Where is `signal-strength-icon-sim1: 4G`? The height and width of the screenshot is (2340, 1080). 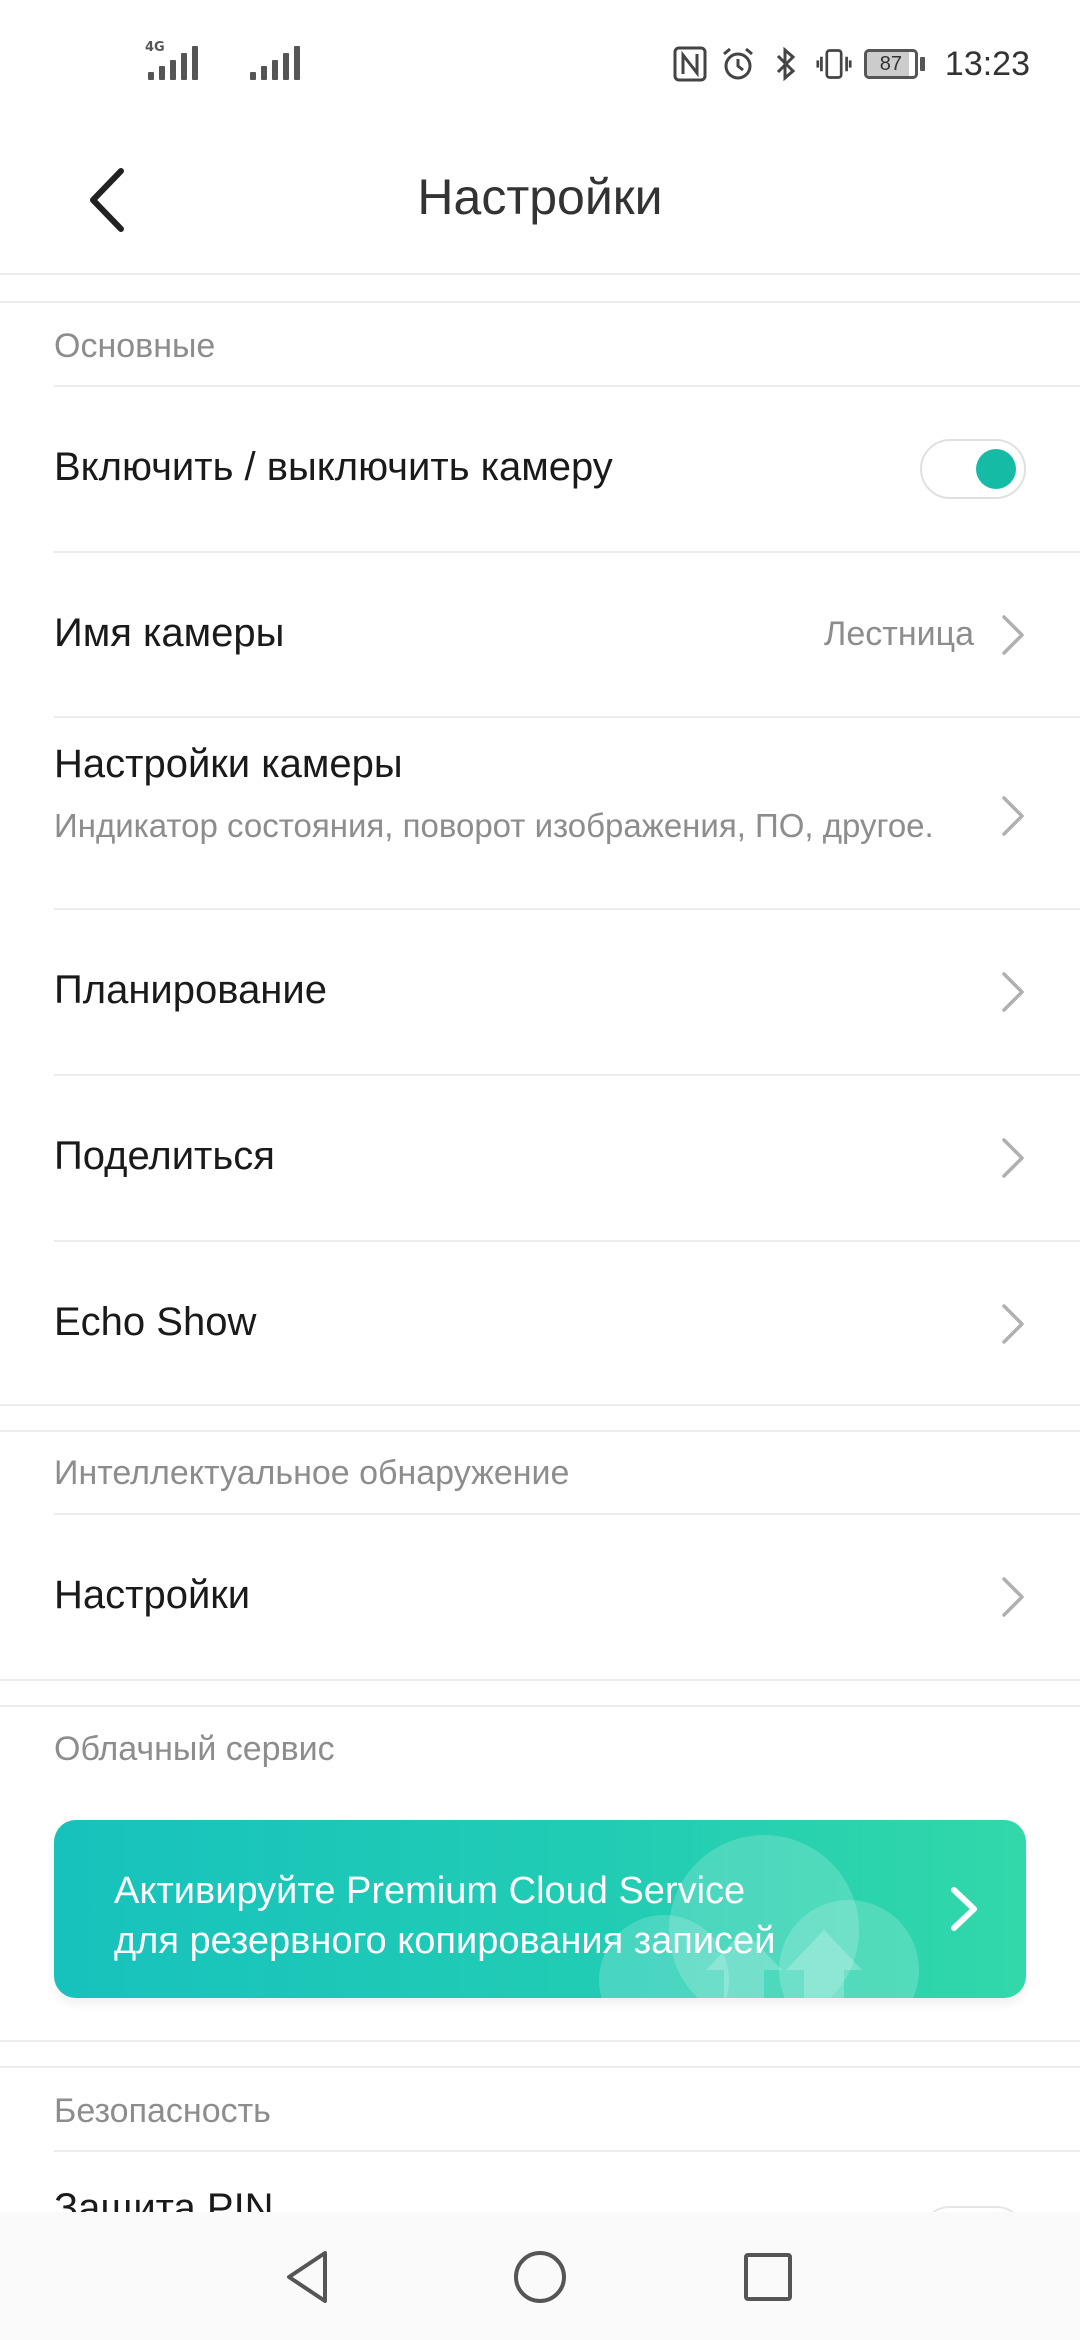
signal-strength-icon-sim1: 4G is located at coordinates (171, 60).